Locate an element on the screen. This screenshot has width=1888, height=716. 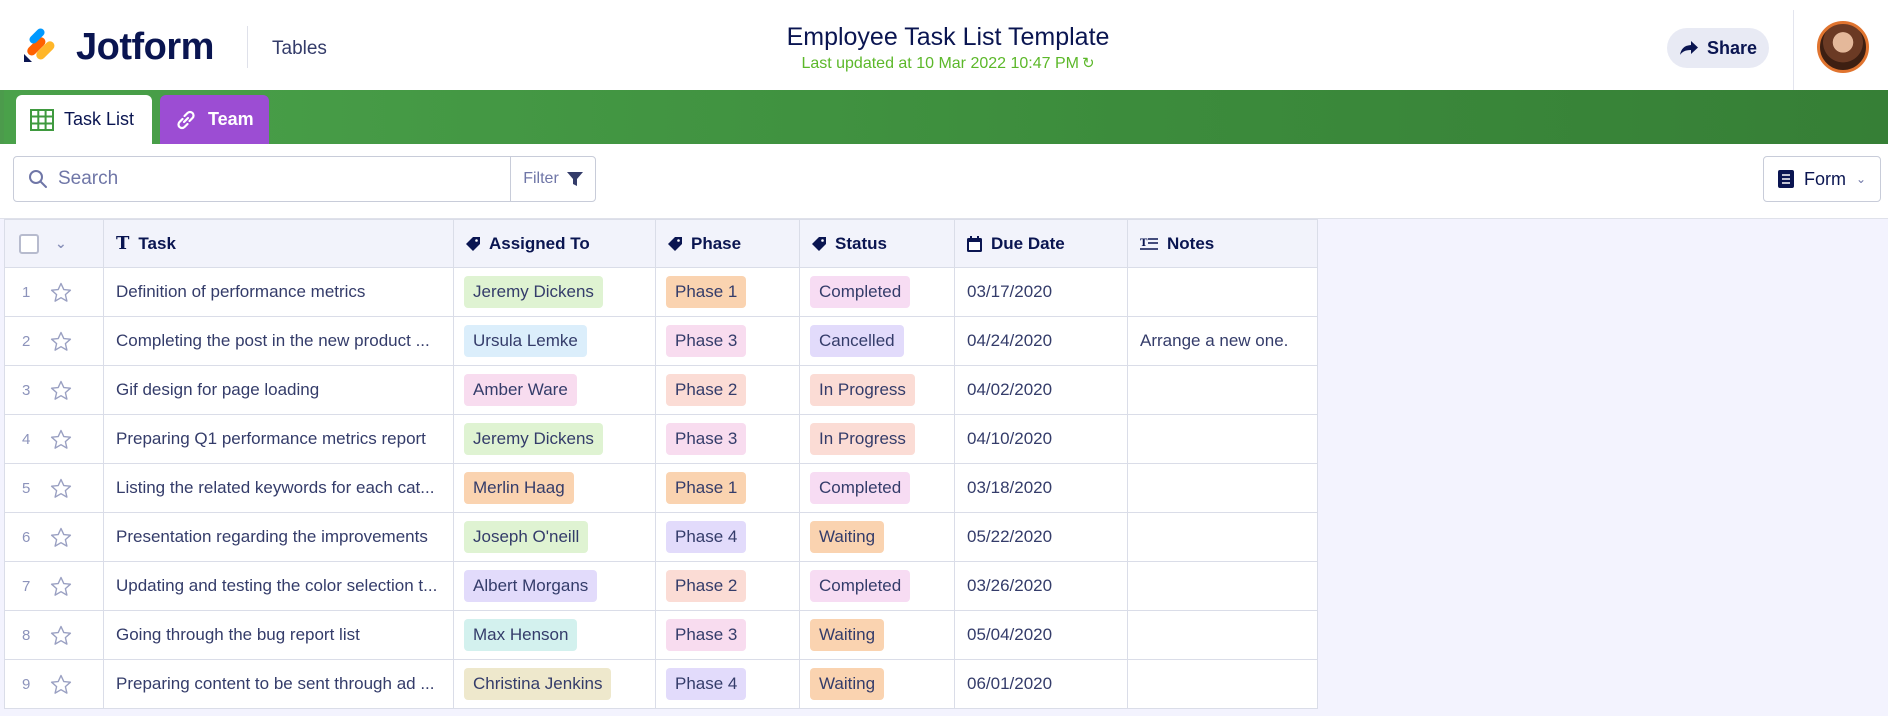
form-document-icon is located at coordinates (1785, 179).